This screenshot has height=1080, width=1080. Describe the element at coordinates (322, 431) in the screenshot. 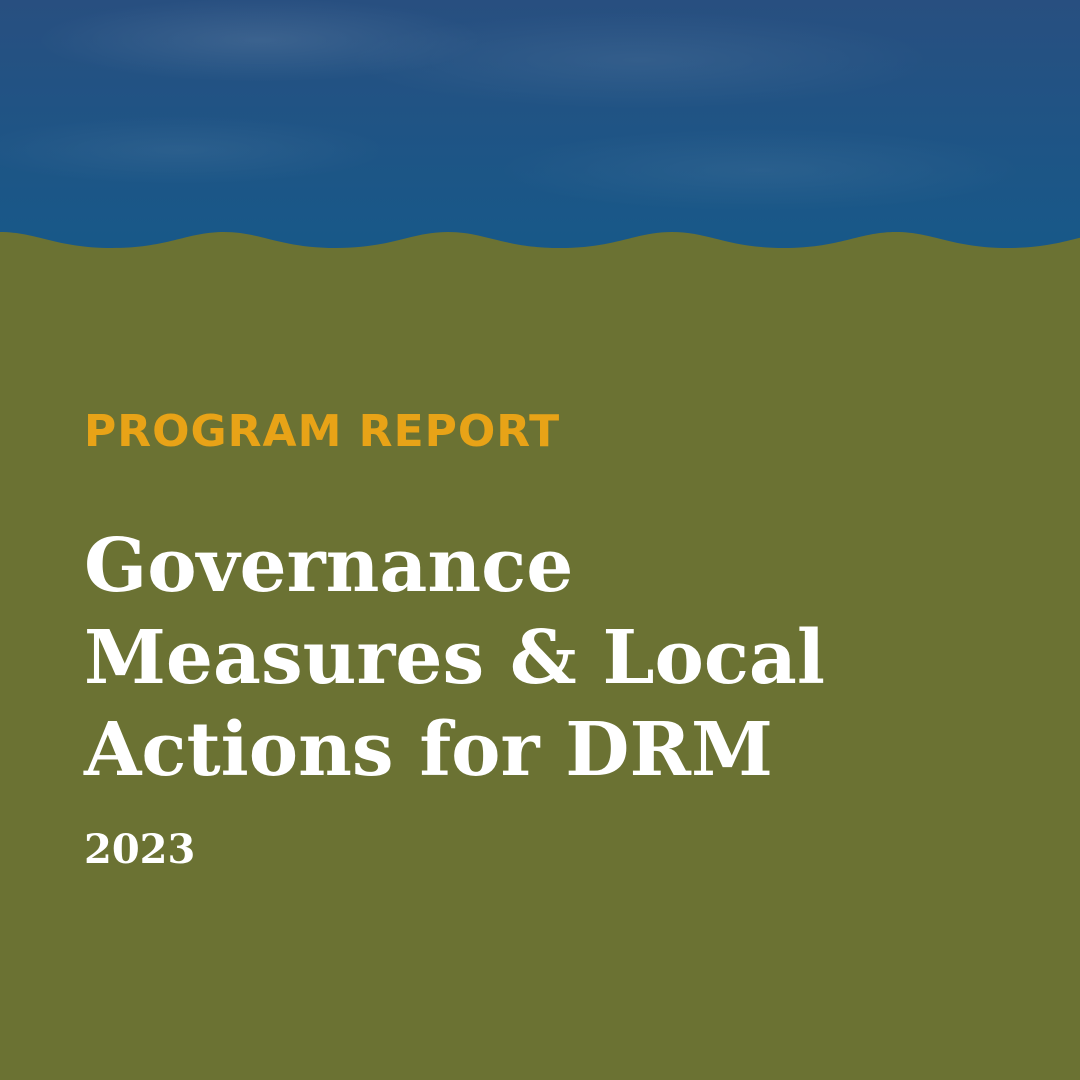

I see `report-type-label: PROGRAM REPORT` at that location.